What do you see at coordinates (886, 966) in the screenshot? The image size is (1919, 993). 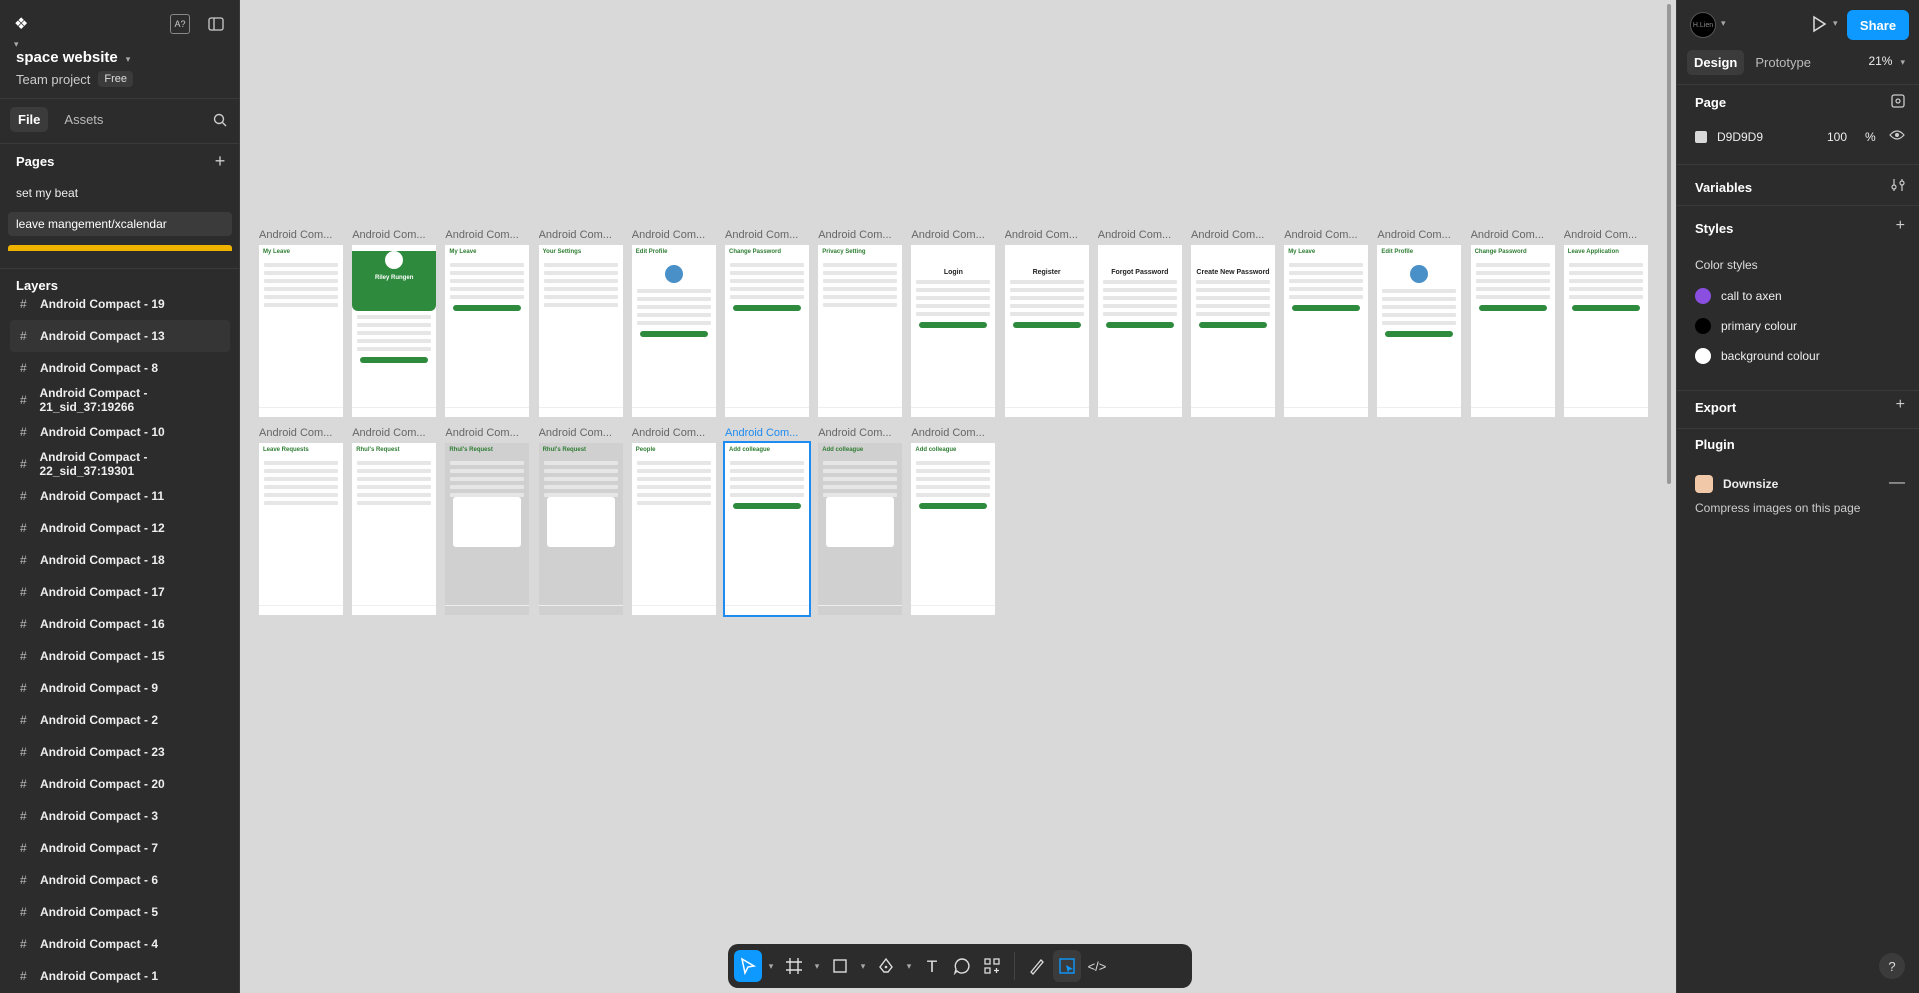 I see `pen-tool-icon` at bounding box center [886, 966].